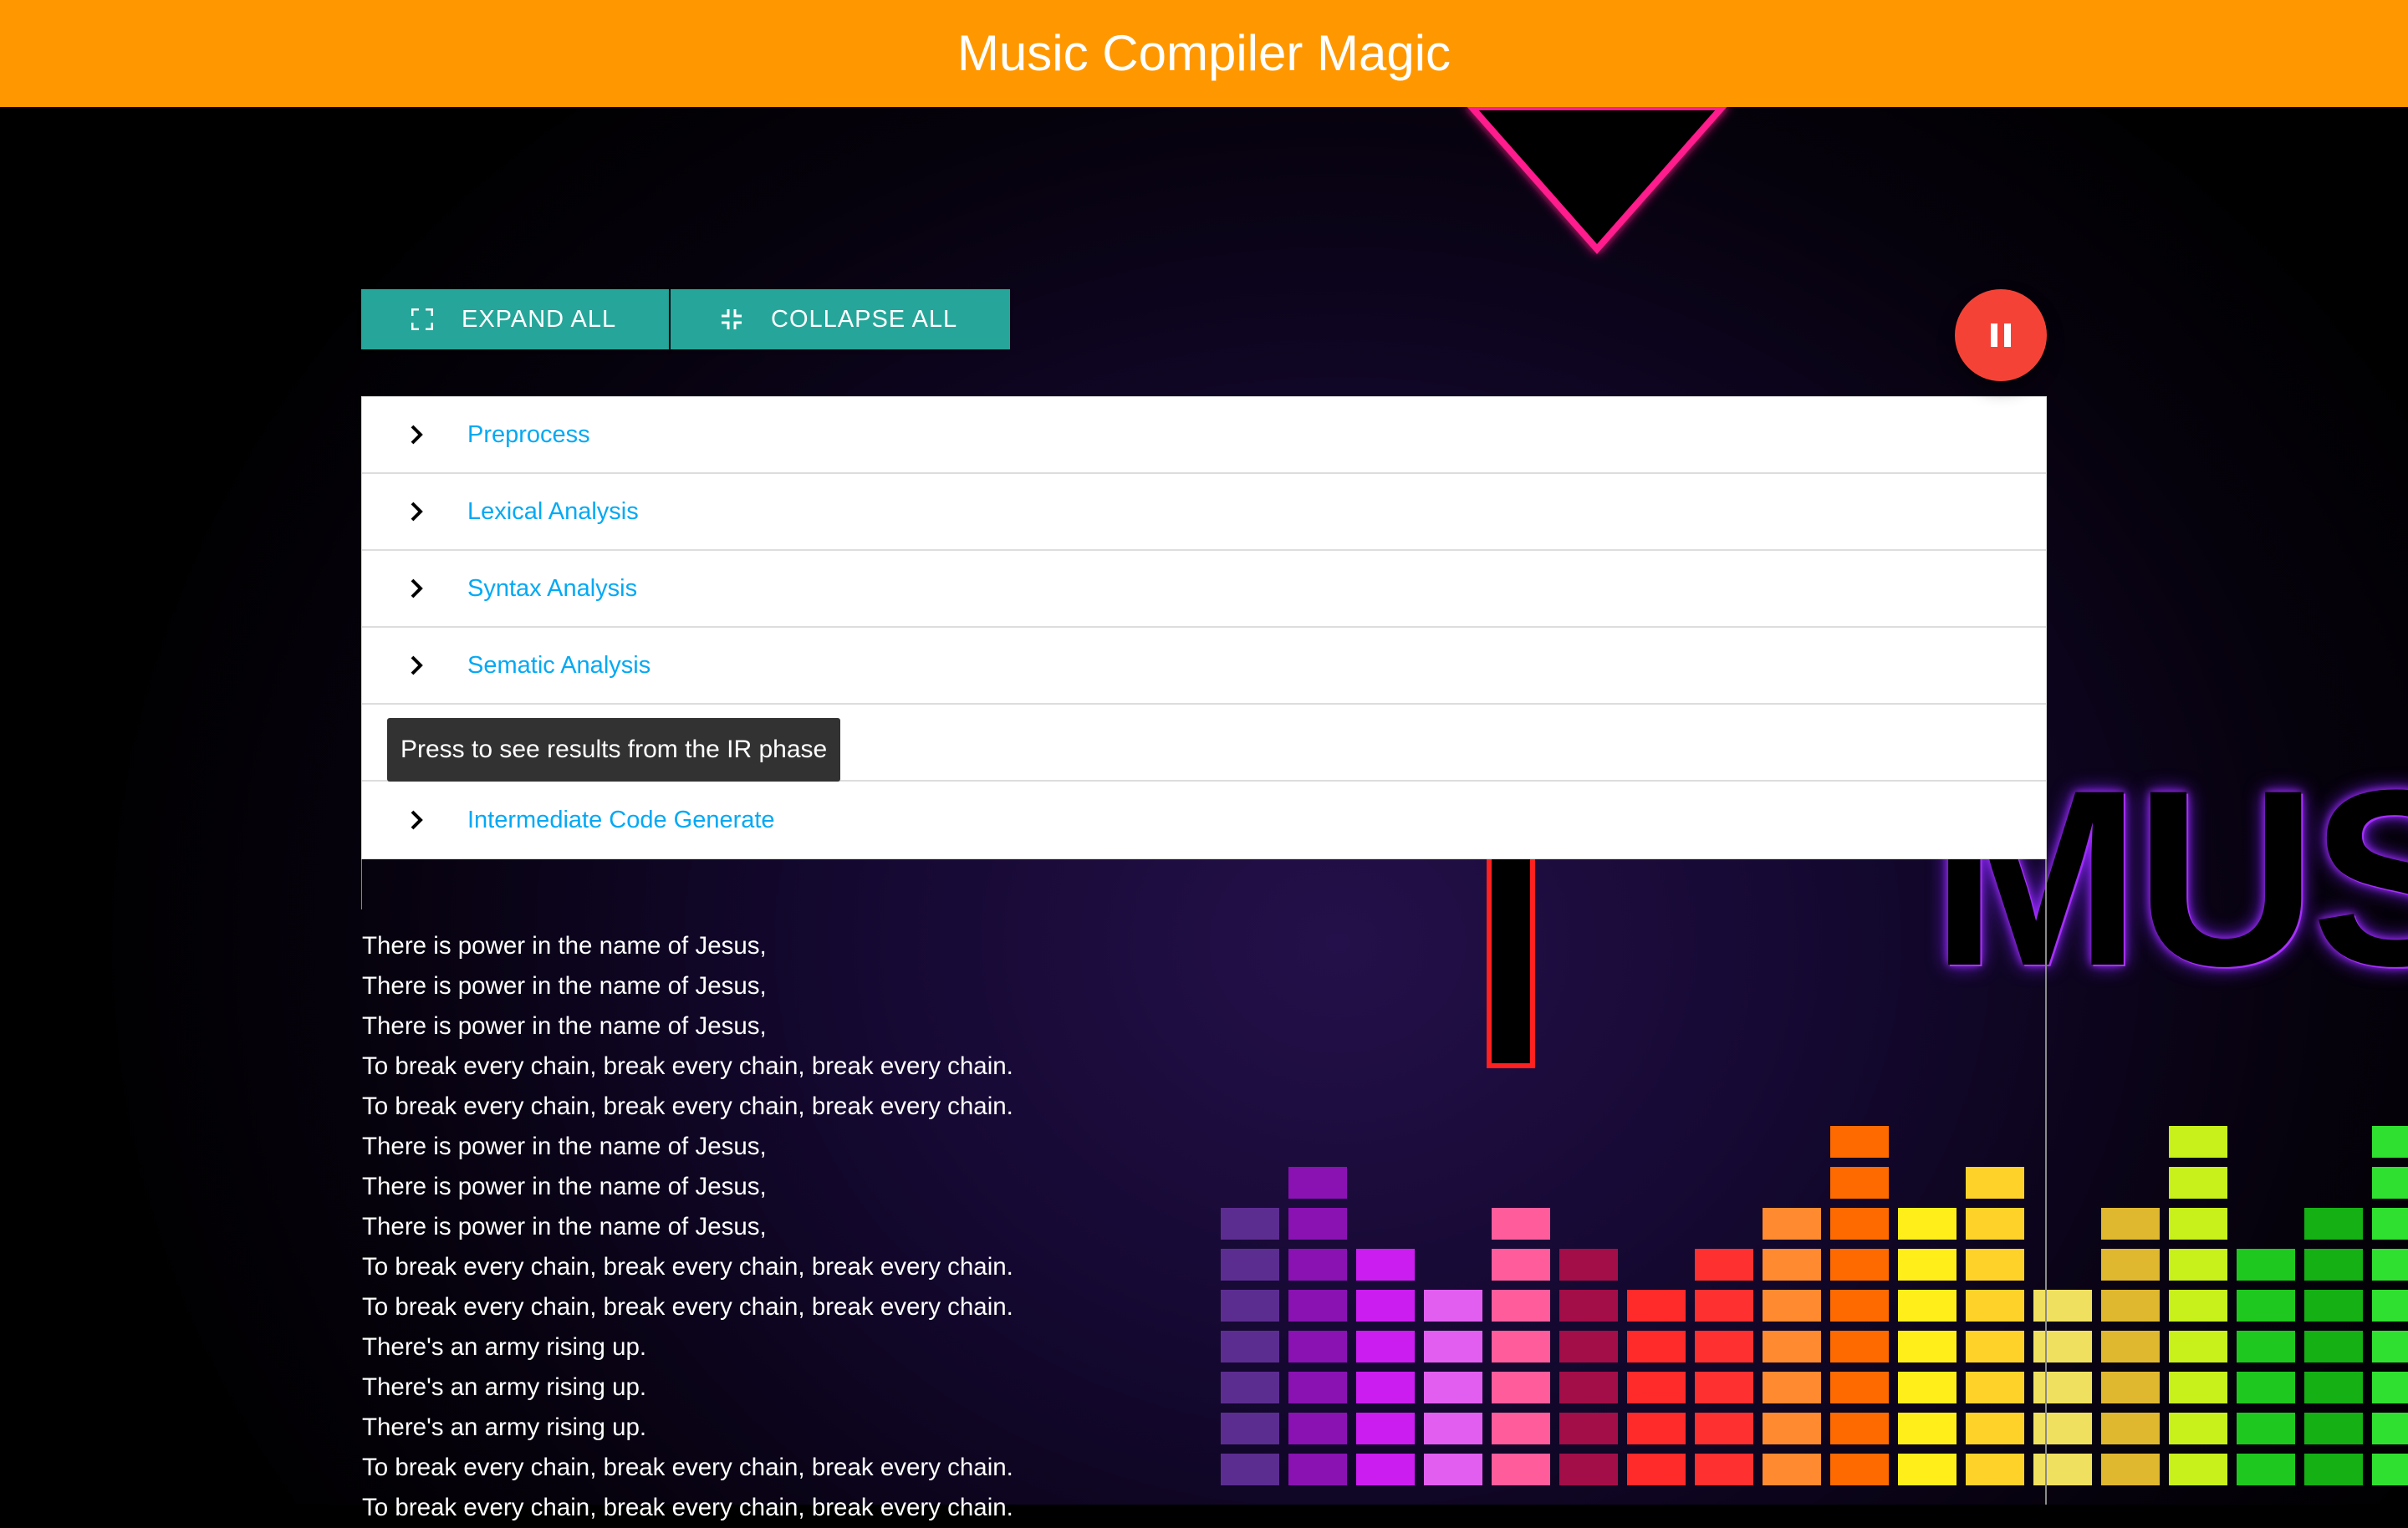 The height and width of the screenshot is (1528, 2408). Describe the element at coordinates (1204, 666) in the screenshot. I see `accordion-item-sematic-analysis: Sematic Analysis` at that location.